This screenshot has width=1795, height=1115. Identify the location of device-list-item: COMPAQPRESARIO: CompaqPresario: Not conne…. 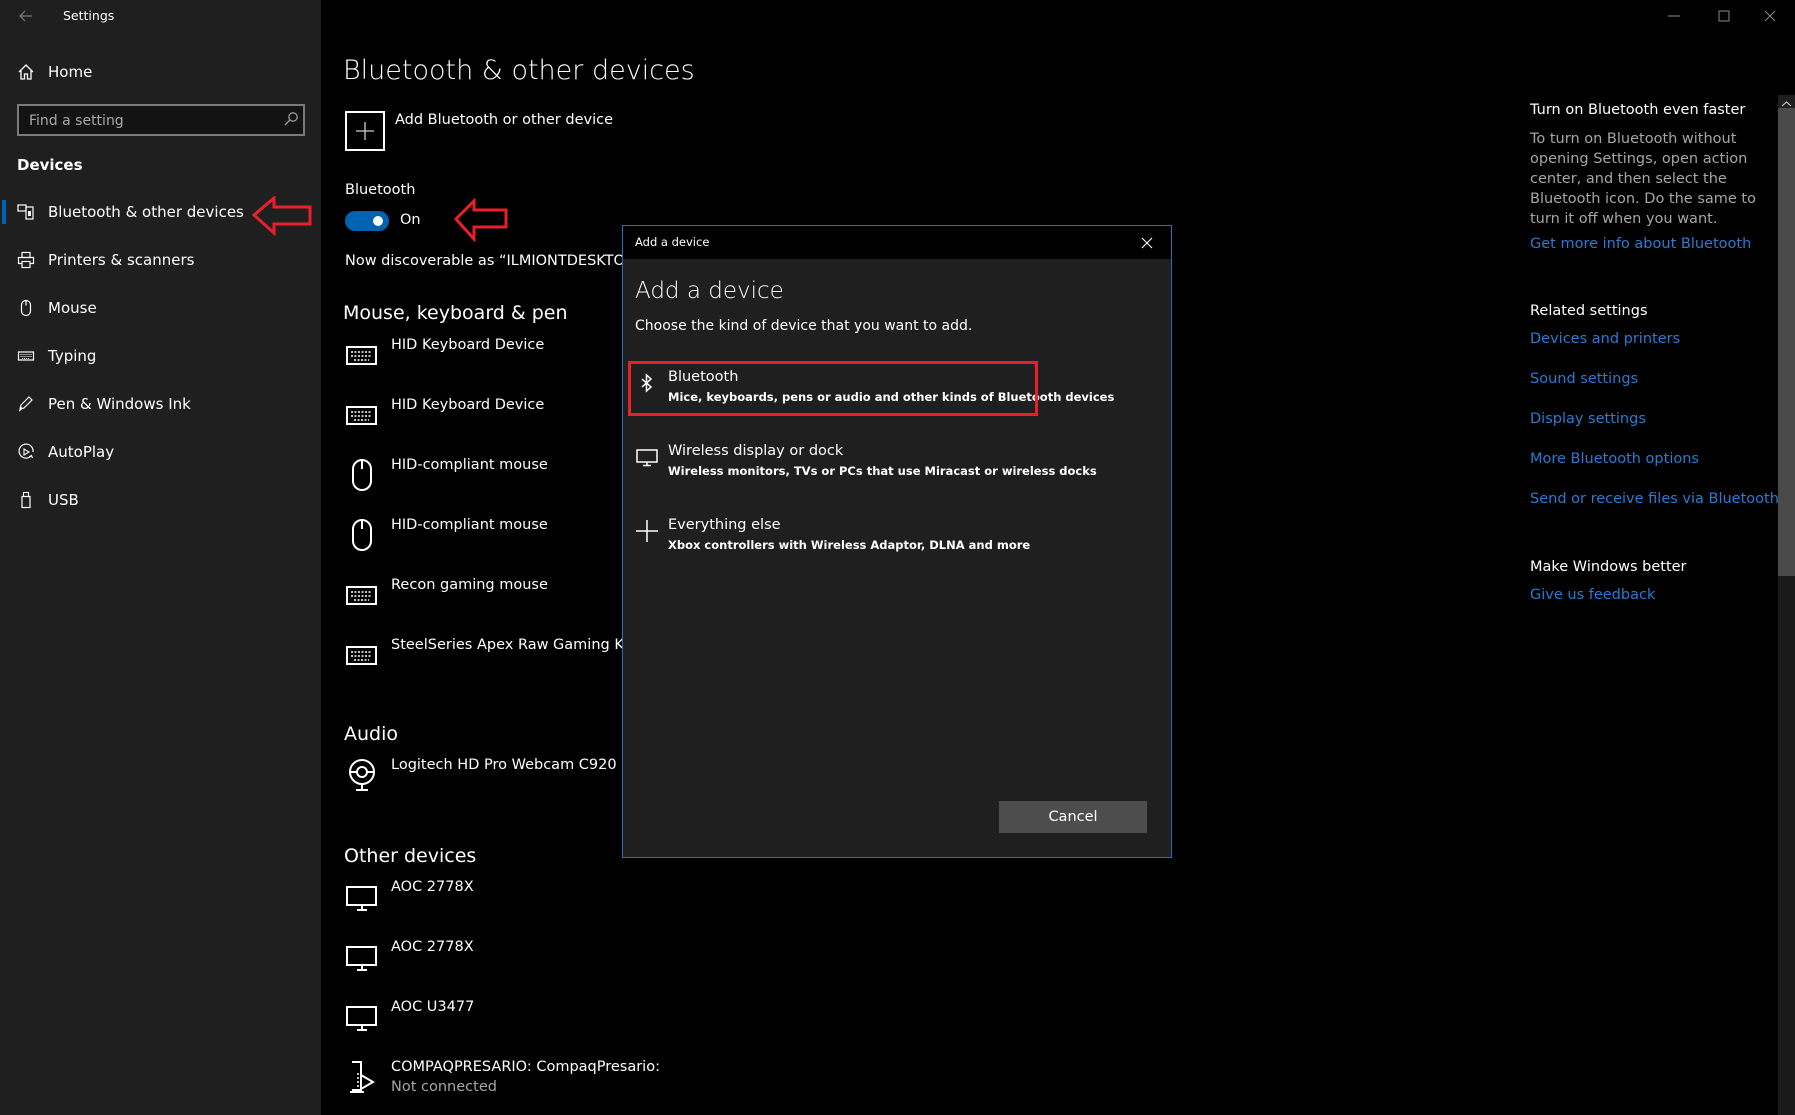
(502, 1084).